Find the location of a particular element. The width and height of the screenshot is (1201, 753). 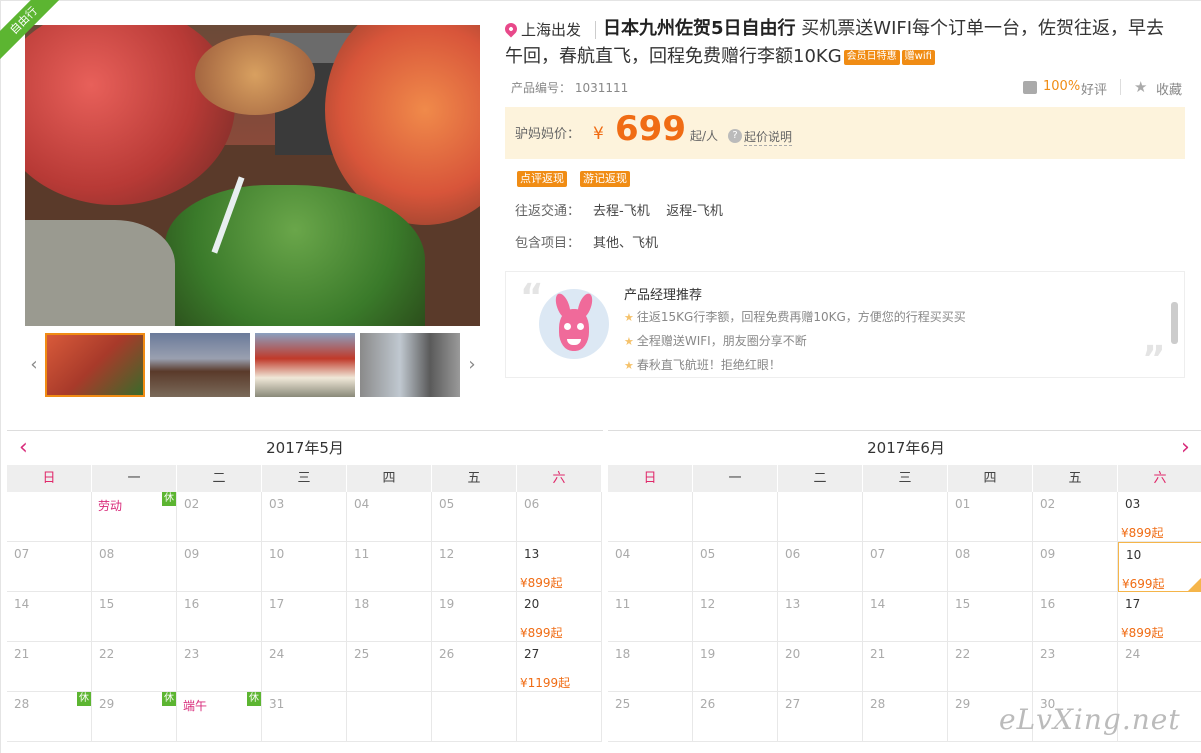

star-icon: ★ is located at coordinates (629, 341).